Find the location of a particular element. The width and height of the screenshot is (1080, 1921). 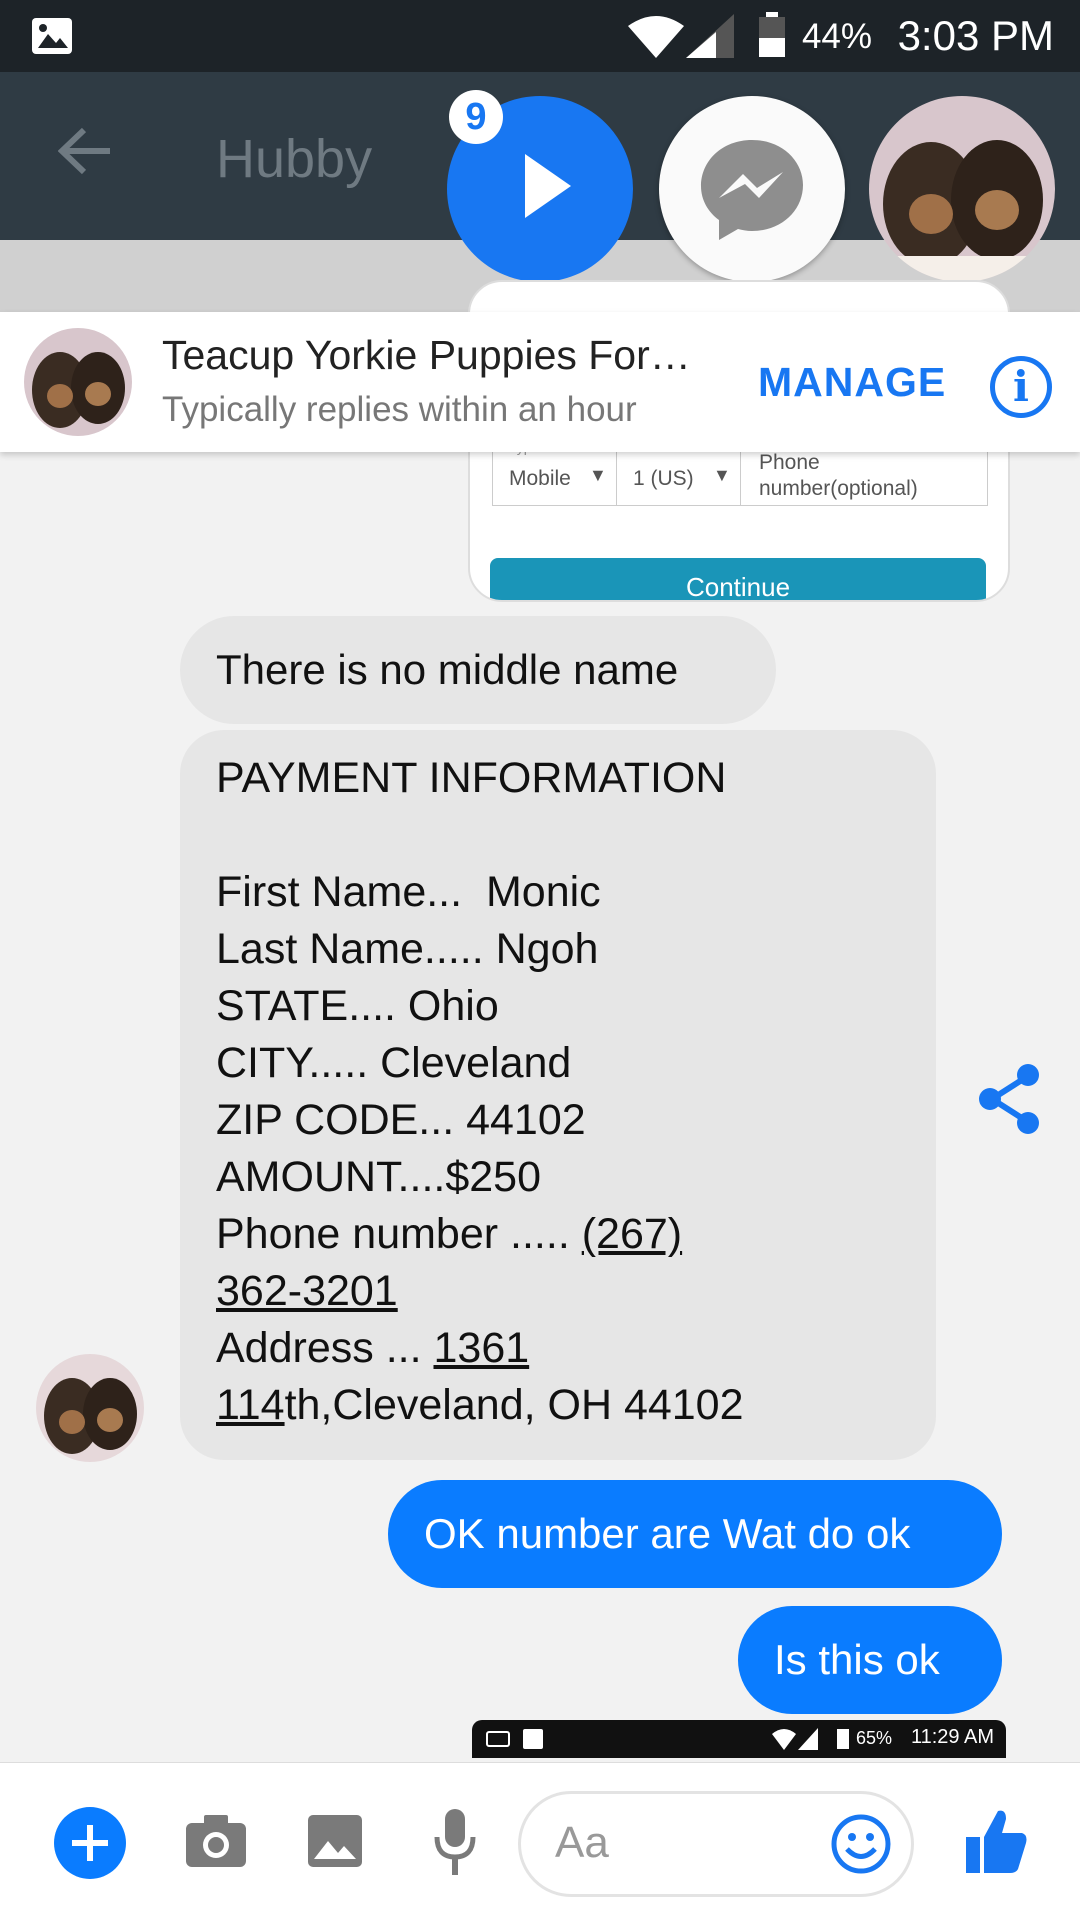

plus-icon is located at coordinates (90, 1843).